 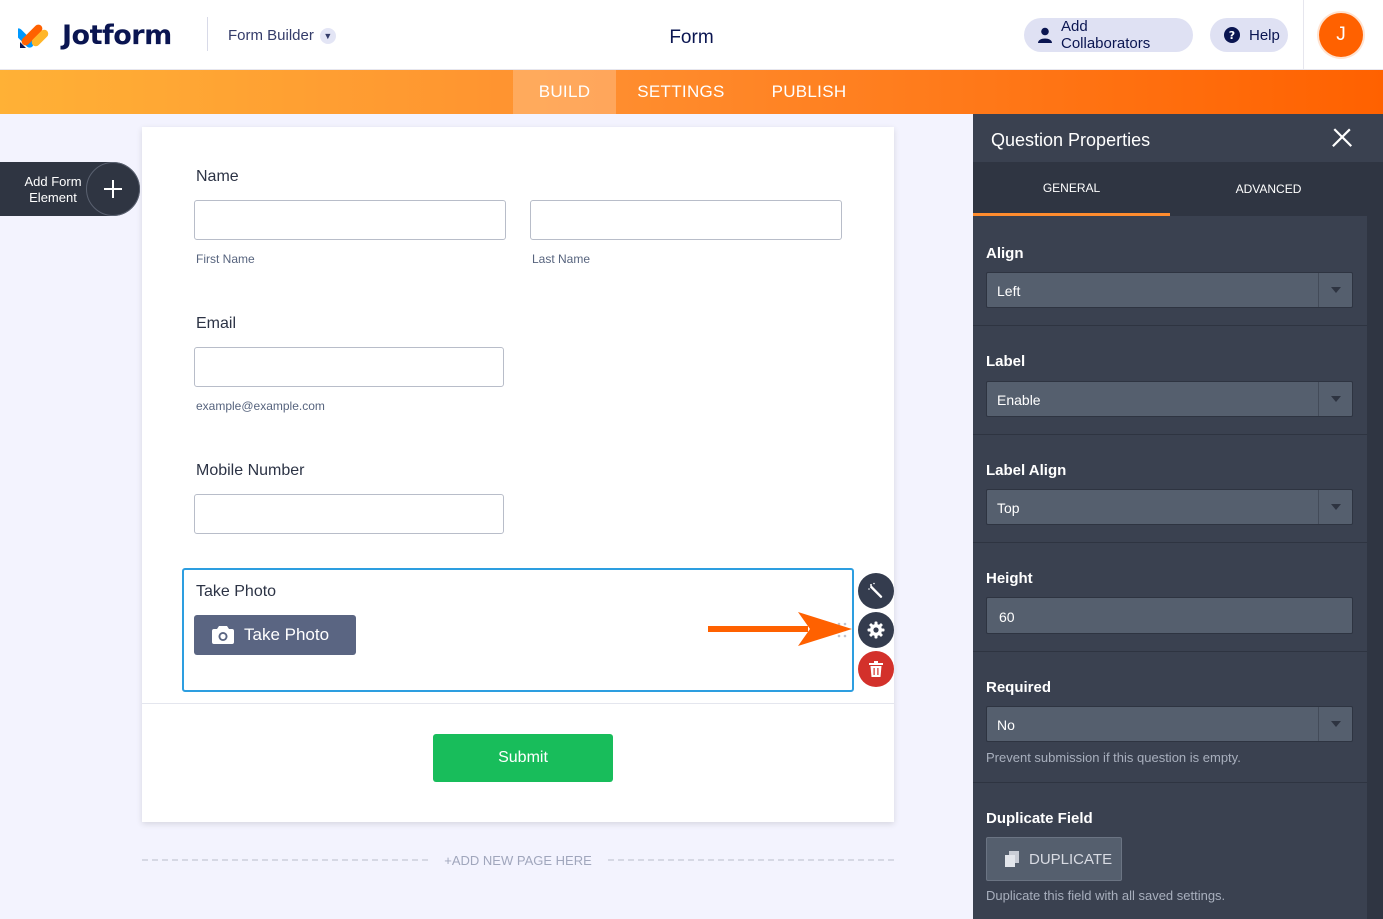 I want to click on panel-header: Question Properties, so click(x=1178, y=138).